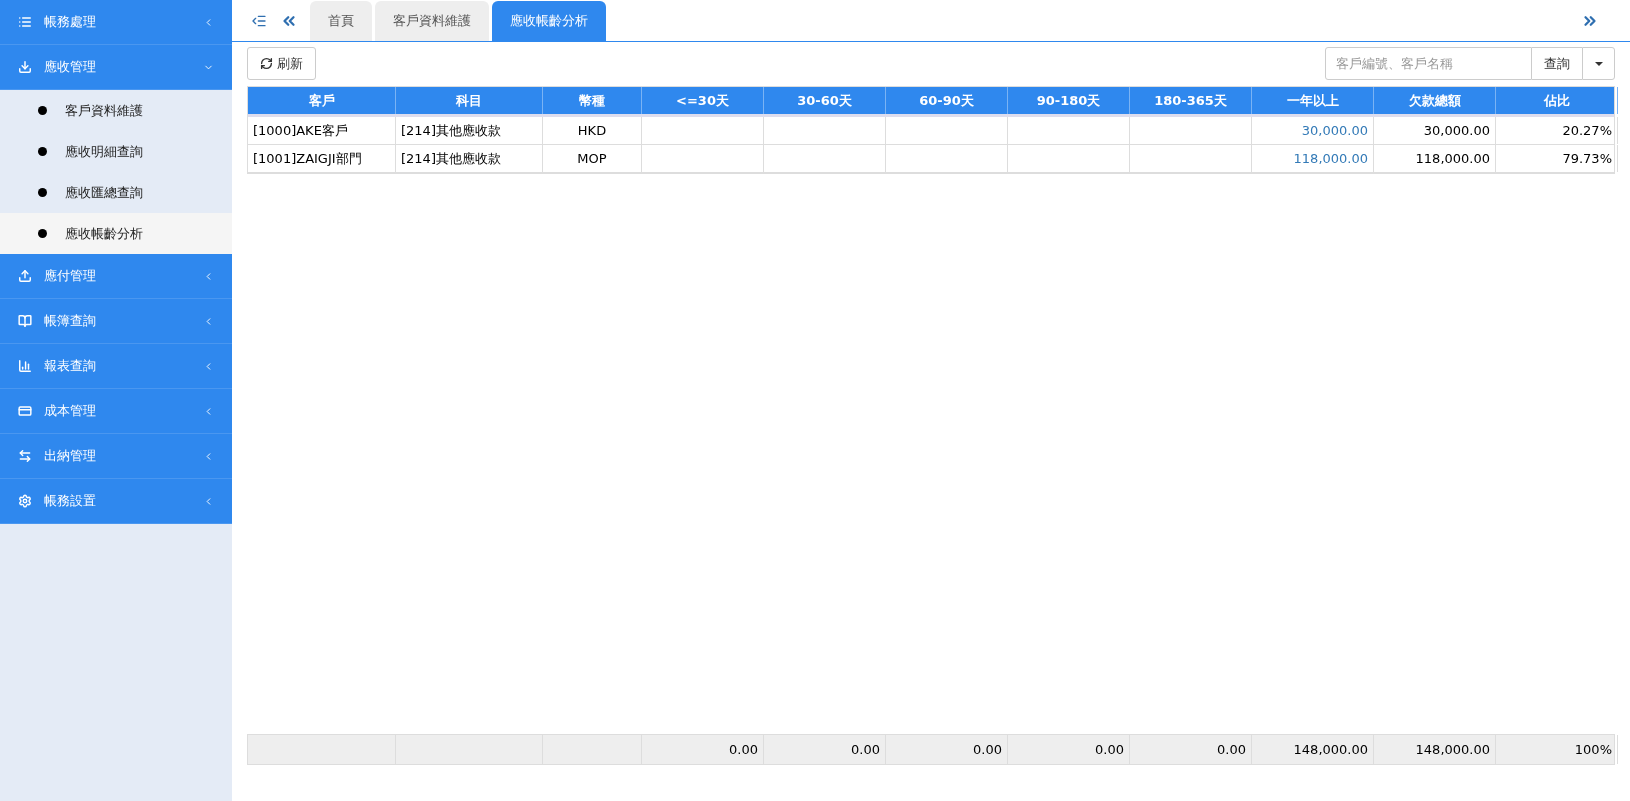 This screenshot has width=1630, height=801. Describe the element at coordinates (469, 100) in the screenshot. I see `column-header: 科目` at that location.